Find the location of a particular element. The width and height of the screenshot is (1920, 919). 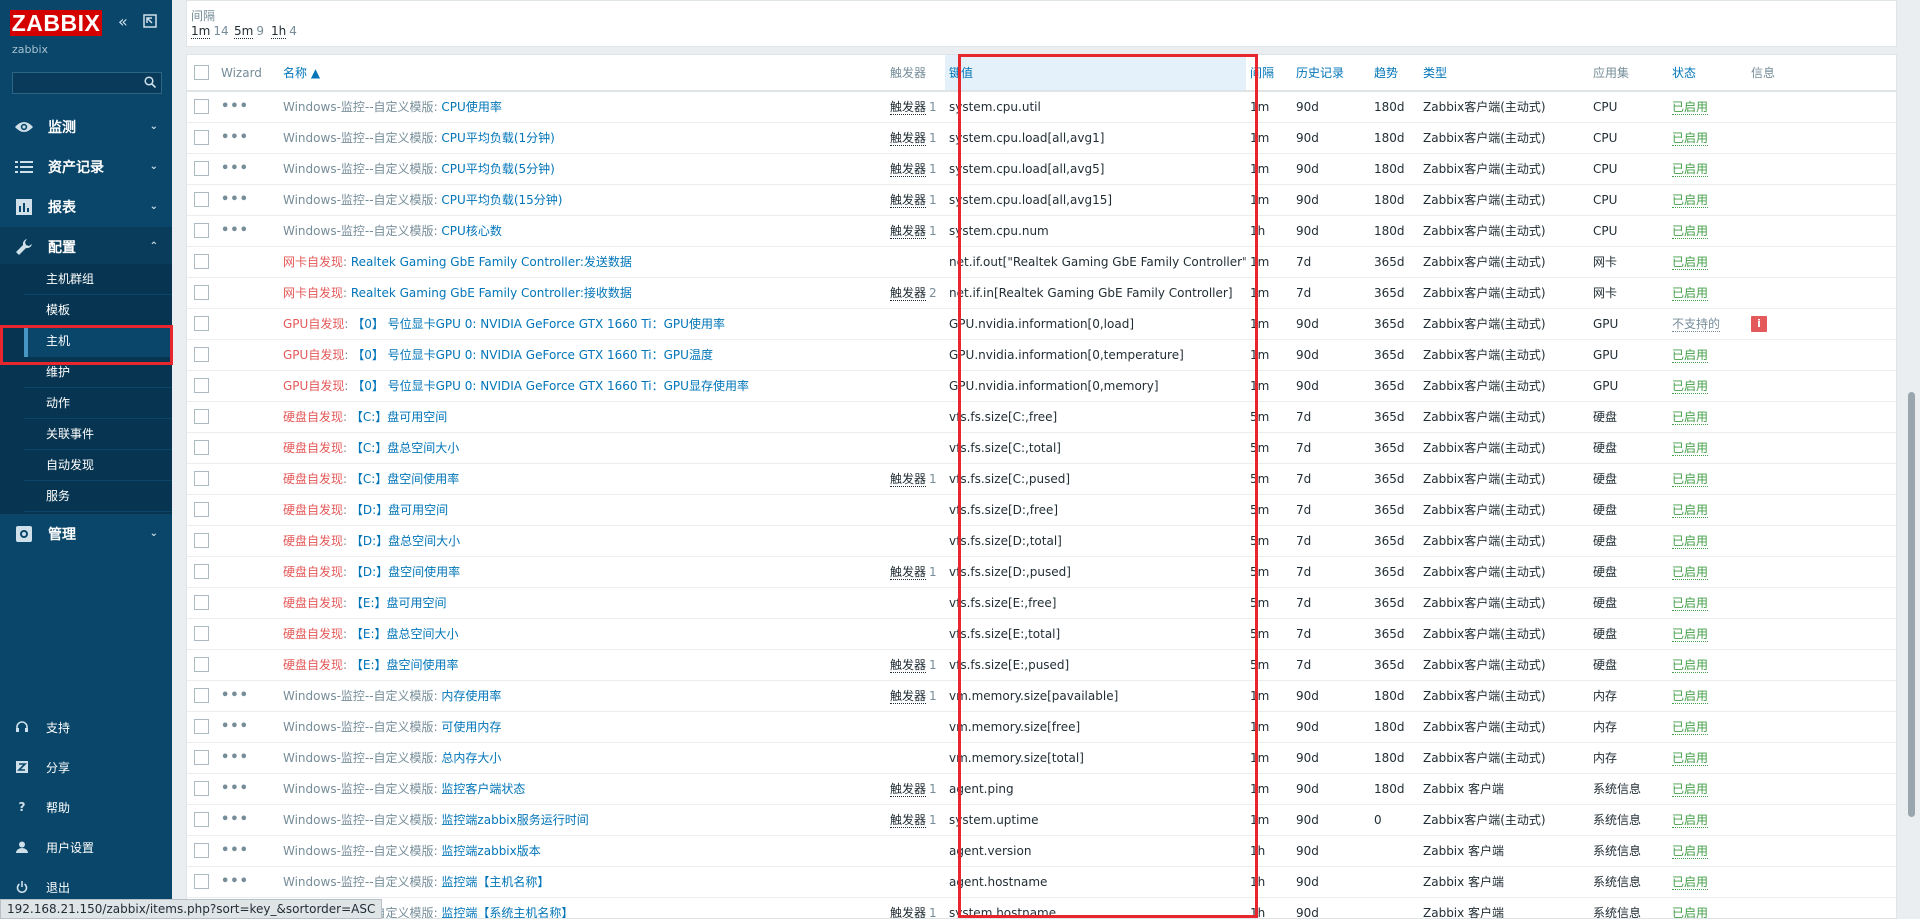

select-all-checkbox is located at coordinates (201, 72).